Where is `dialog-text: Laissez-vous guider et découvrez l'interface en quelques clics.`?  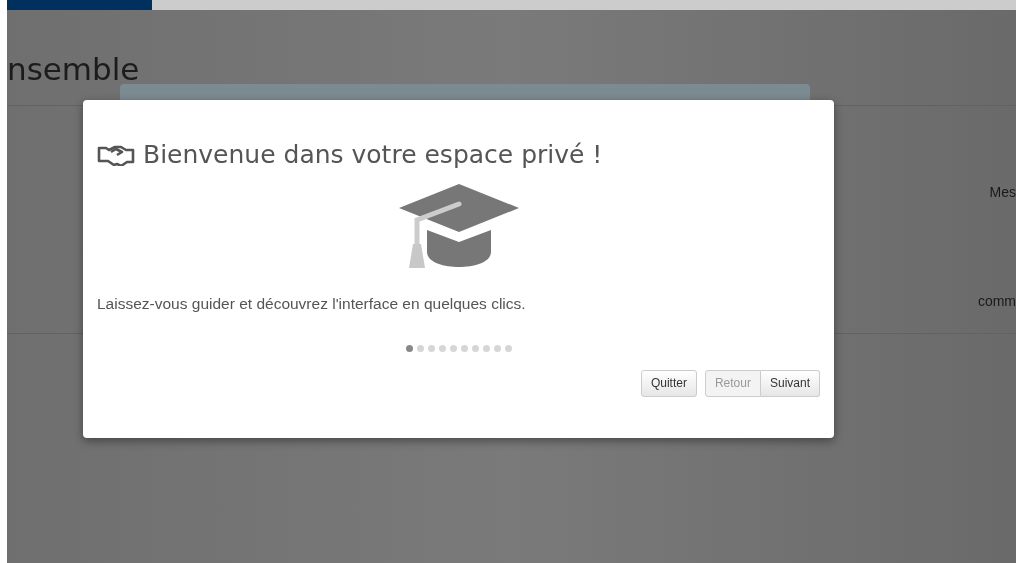 dialog-text: Laissez-vous guider et découvrez l'interface en quelques clics. is located at coordinates (312, 304).